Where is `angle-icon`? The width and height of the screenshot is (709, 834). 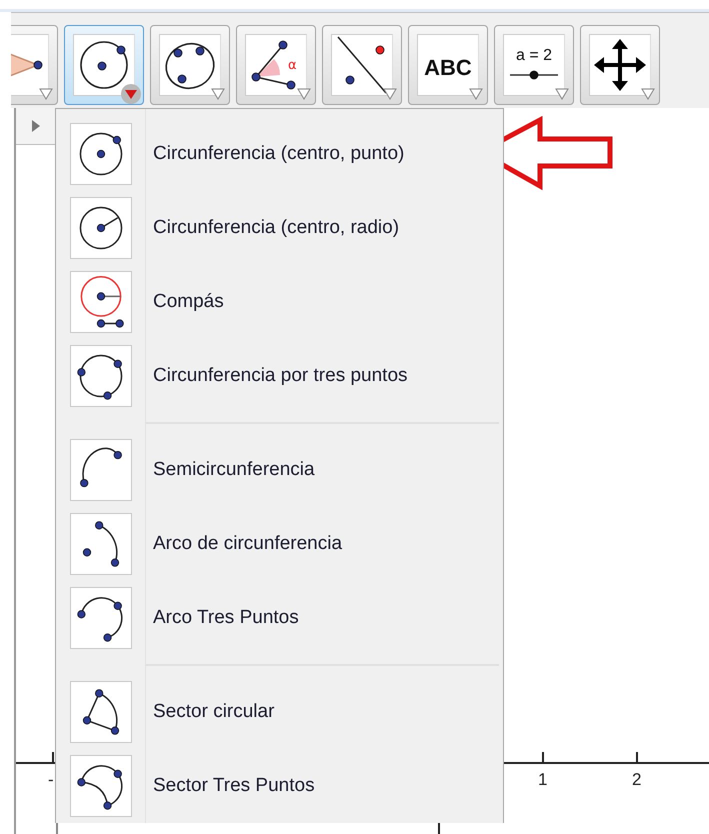
angle-icon is located at coordinates (274, 65).